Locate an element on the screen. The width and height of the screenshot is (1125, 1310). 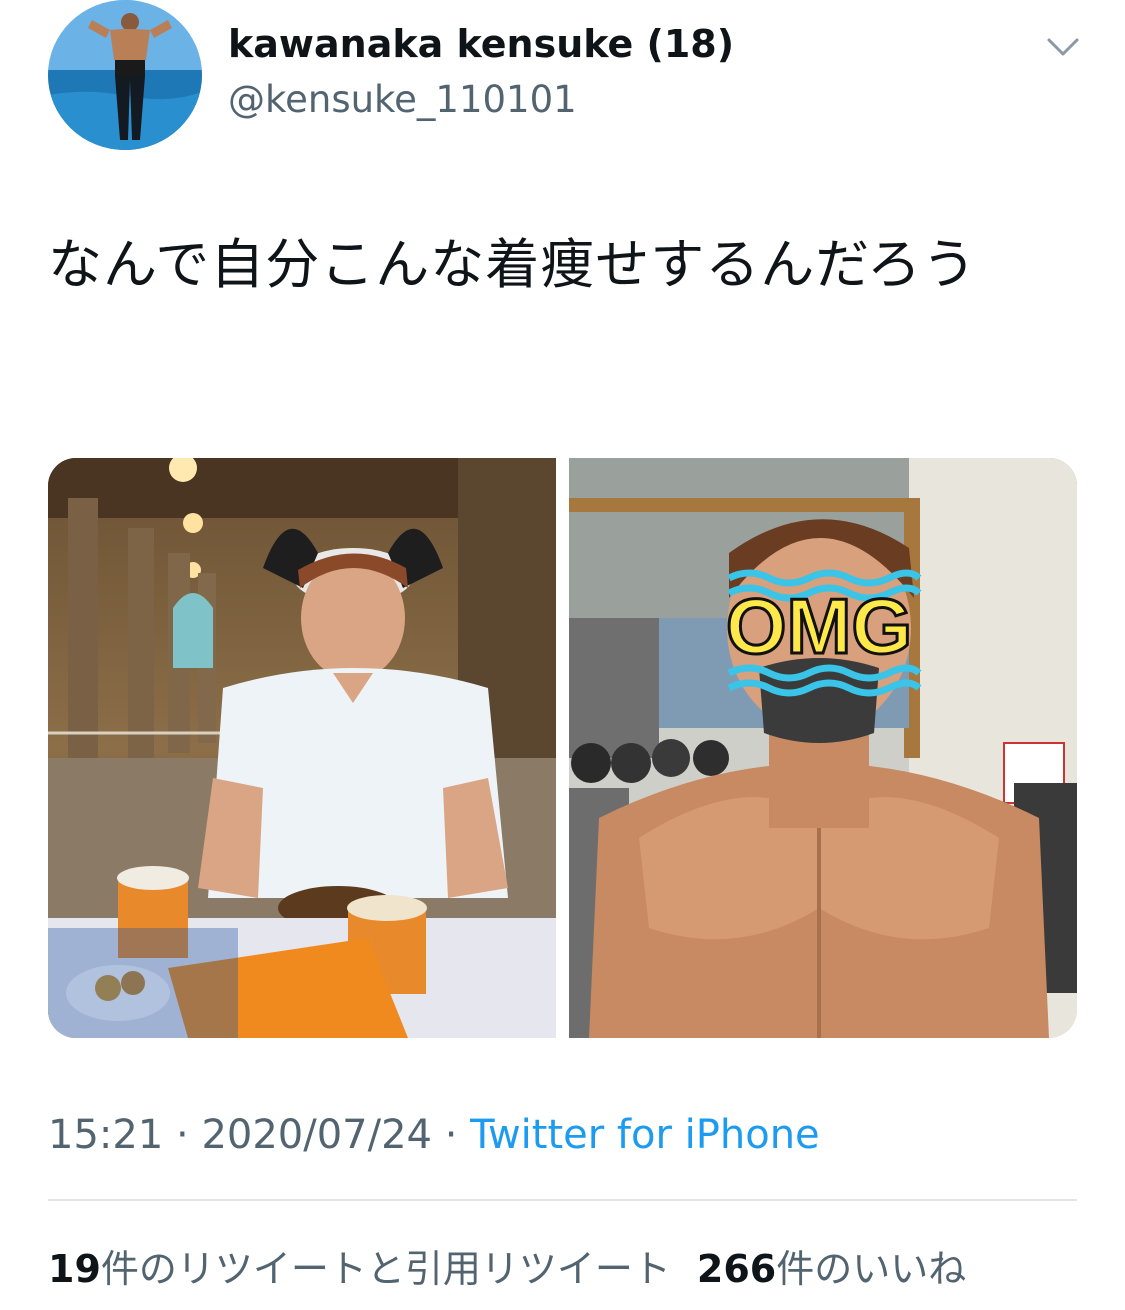
tweet-stats: 19件のリツイートと引用リツイート 266件のいいね is located at coordinates (520, 1265).